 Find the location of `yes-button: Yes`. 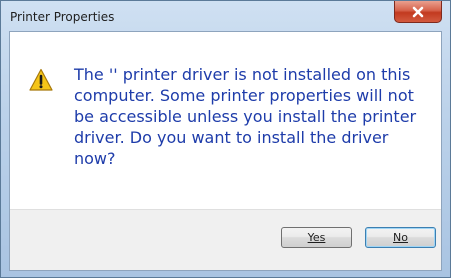

yes-button: Yes is located at coordinates (316, 237).